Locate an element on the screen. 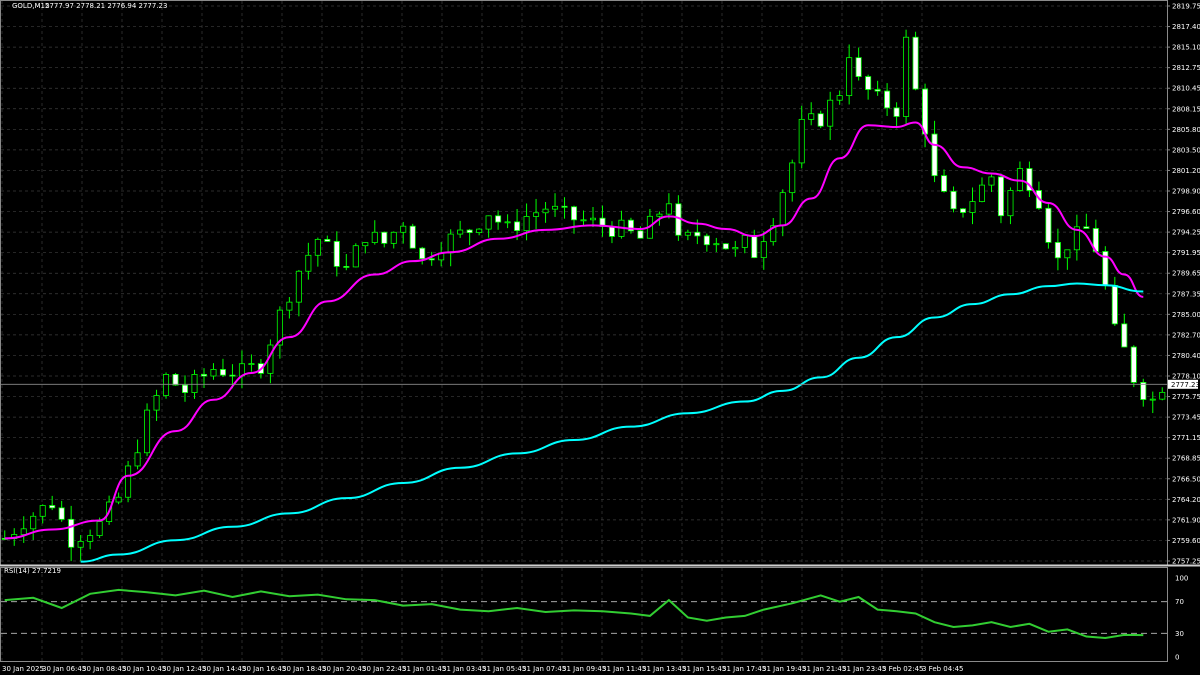 The height and width of the screenshot is (675, 1200). y-tick-label: 2771.15 is located at coordinates (1186, 438).